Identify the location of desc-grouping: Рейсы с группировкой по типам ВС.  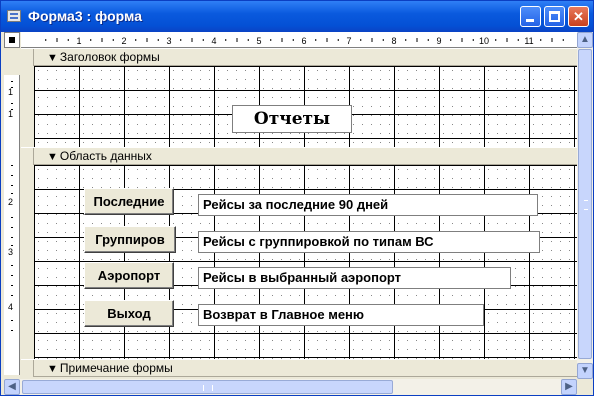
(369, 242).